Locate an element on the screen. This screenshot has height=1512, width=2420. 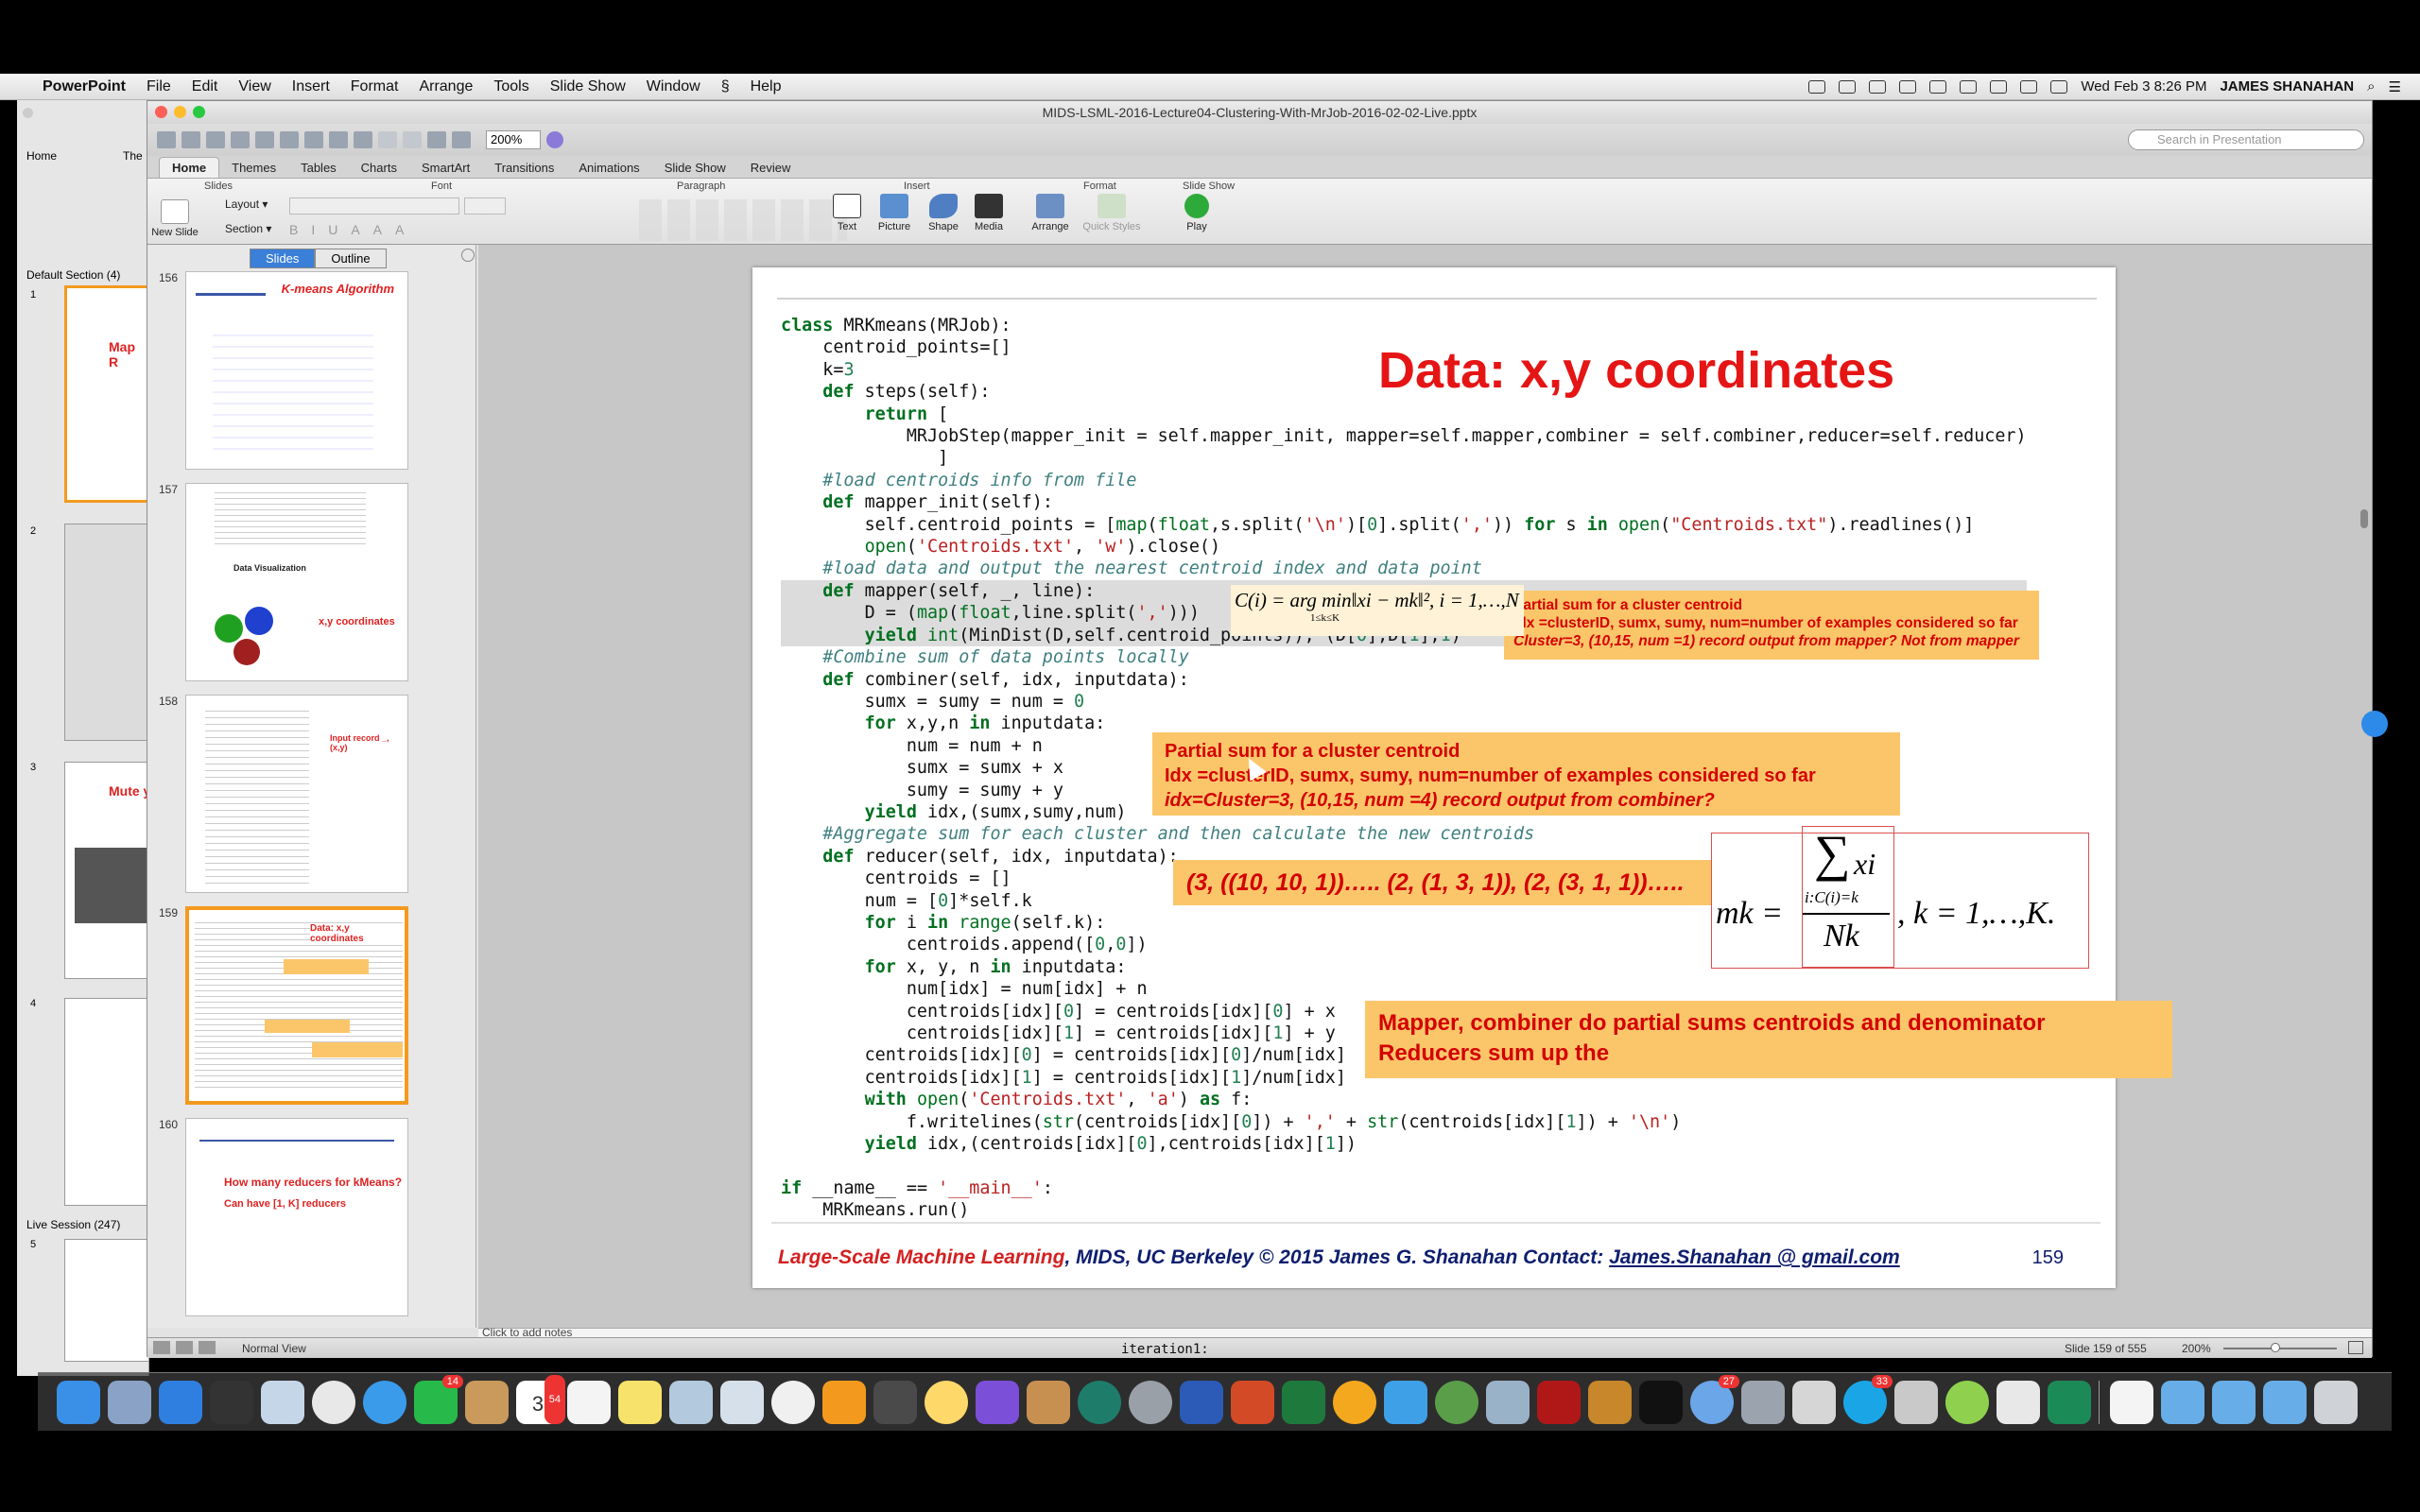
menu-format: Format is located at coordinates (375, 86).